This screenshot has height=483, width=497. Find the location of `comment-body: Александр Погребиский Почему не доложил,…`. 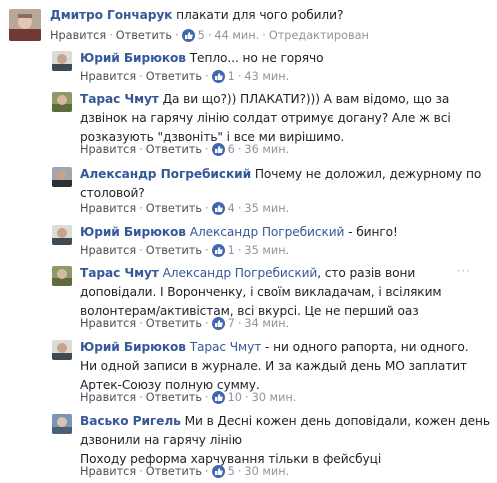

comment-body: Александр Погребиский Почему не доложил,… is located at coordinates (280, 184).